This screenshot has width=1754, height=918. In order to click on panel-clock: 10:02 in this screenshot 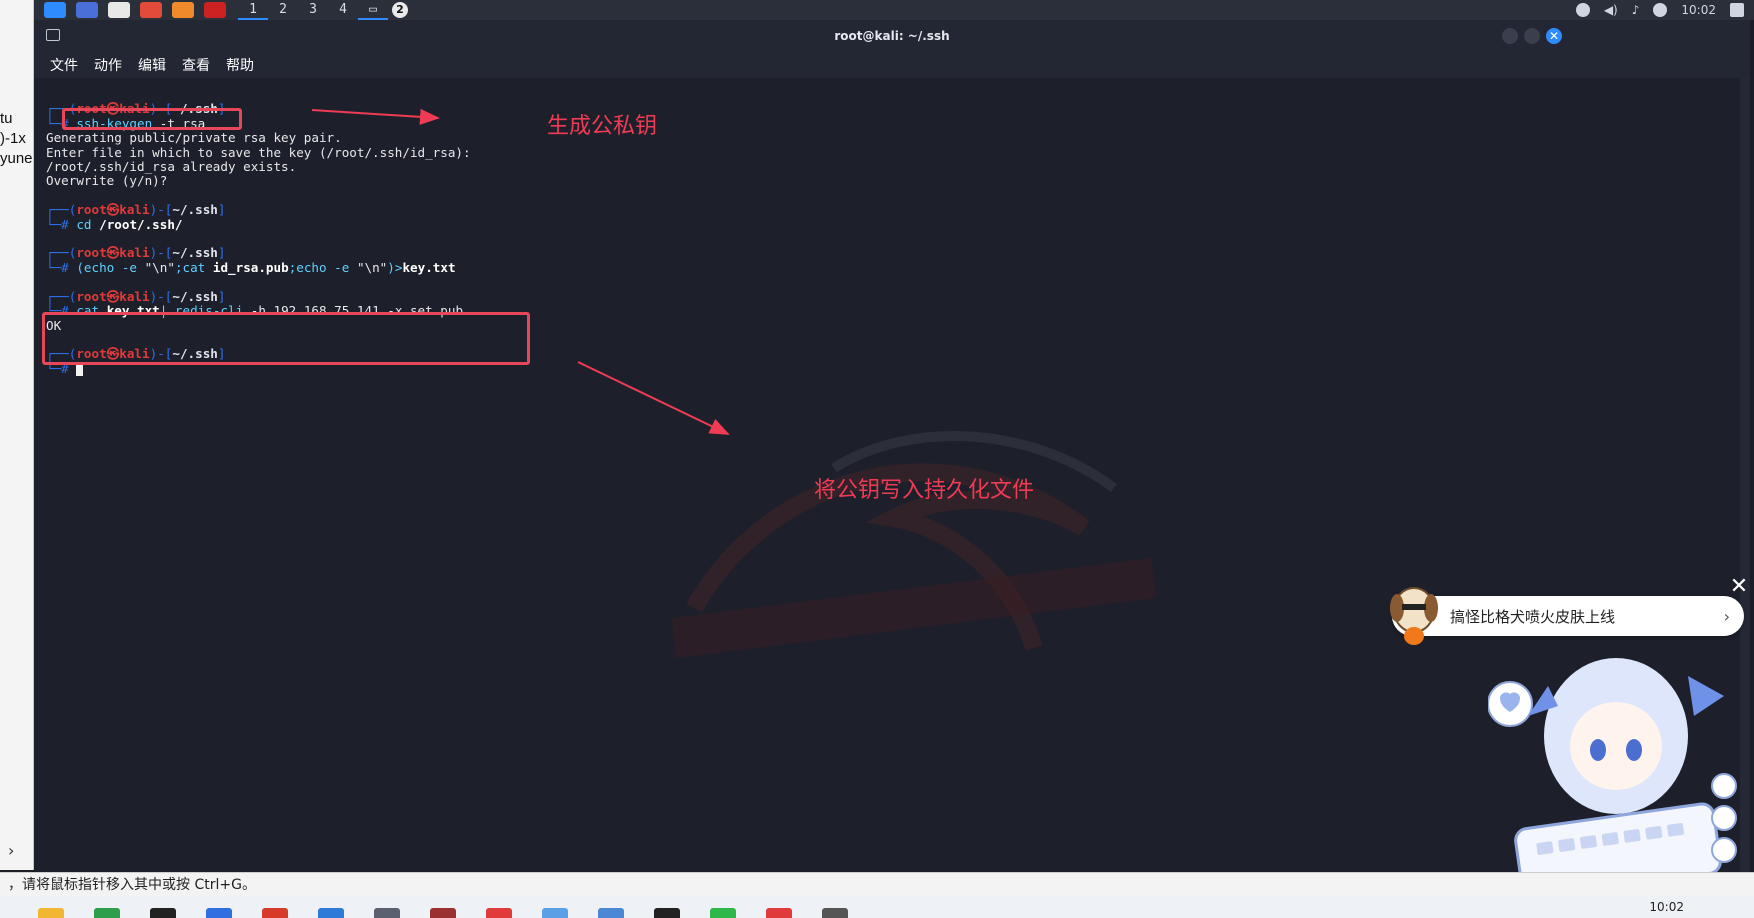, I will do `click(1698, 10)`.